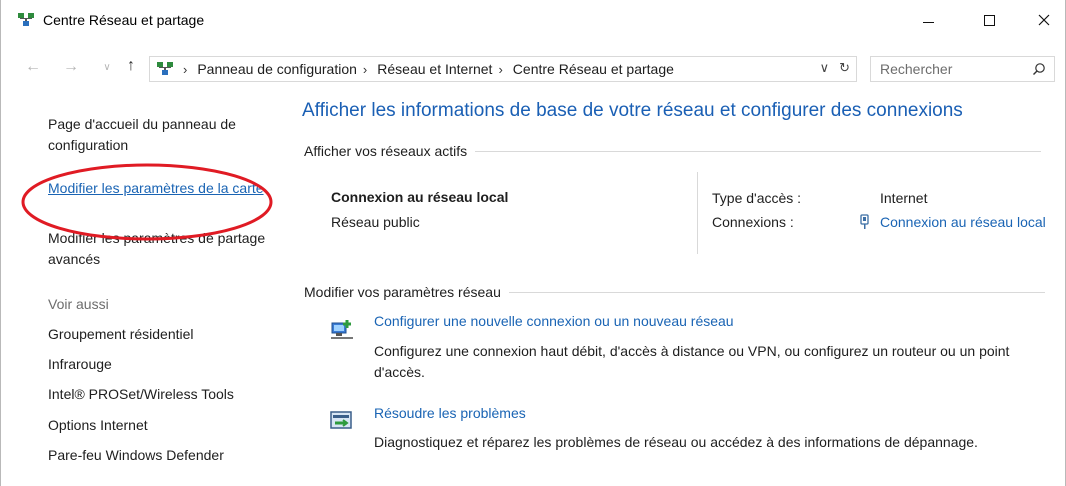 The height and width of the screenshot is (486, 1066). I want to click on see-also-intel-proset-link: Intel® PROSet/Wireless Tools, so click(141, 394).